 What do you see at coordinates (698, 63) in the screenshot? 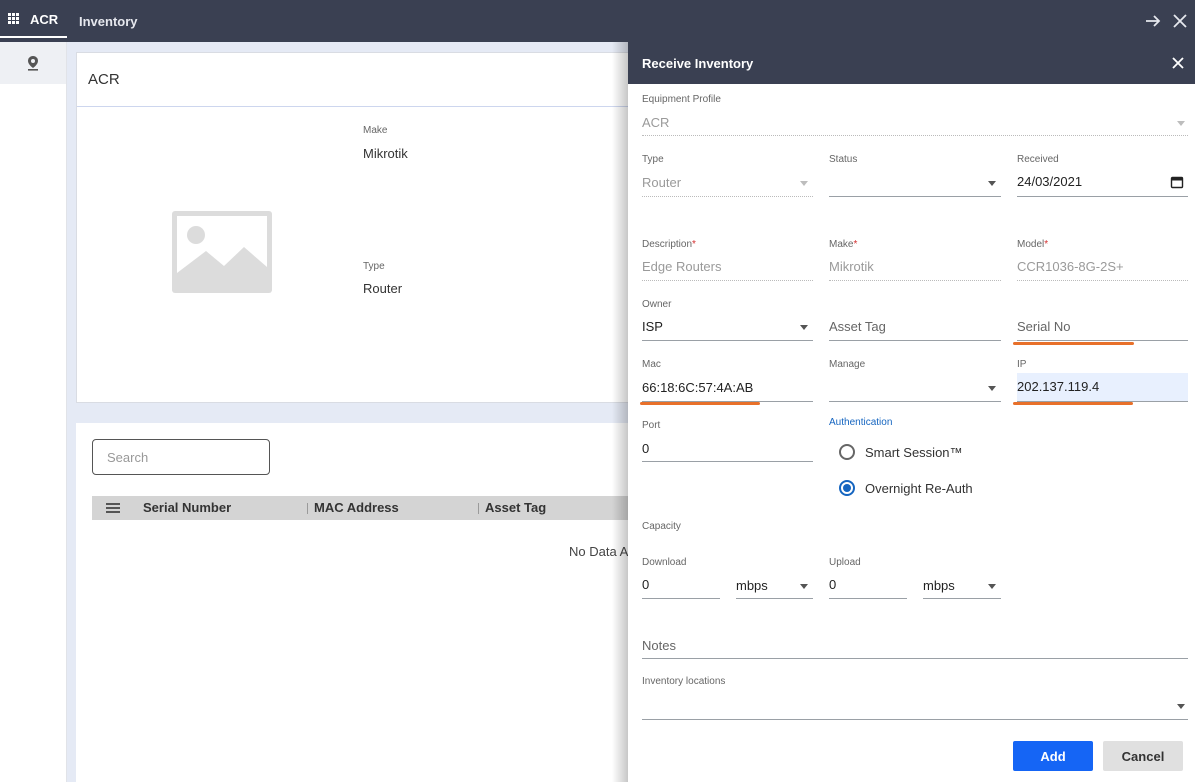
I see `drawer-title: Receive Inventory` at bounding box center [698, 63].